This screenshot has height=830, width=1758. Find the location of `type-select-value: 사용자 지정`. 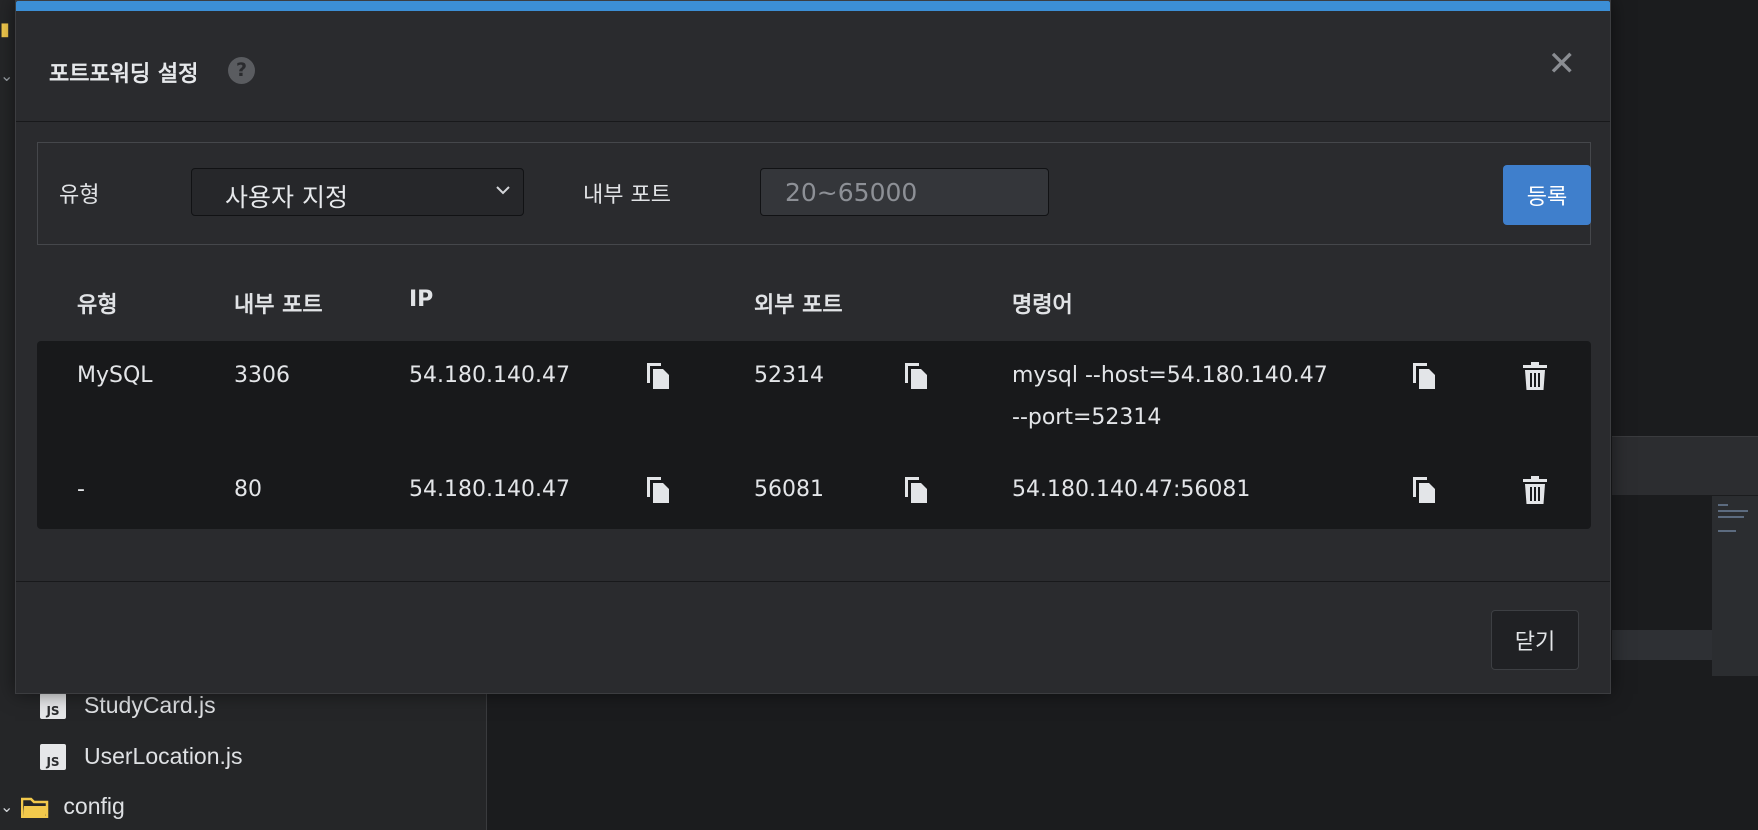

type-select-value: 사용자 지정 is located at coordinates (286, 197).